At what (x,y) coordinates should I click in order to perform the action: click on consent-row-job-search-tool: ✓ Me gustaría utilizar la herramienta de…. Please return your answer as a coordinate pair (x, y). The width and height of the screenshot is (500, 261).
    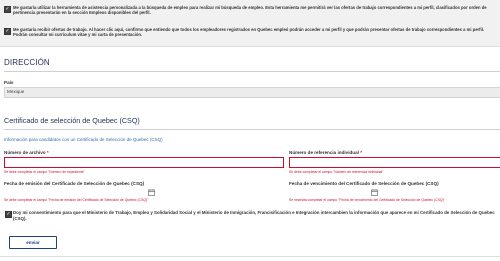
    Looking at the image, I should click on (250, 12).